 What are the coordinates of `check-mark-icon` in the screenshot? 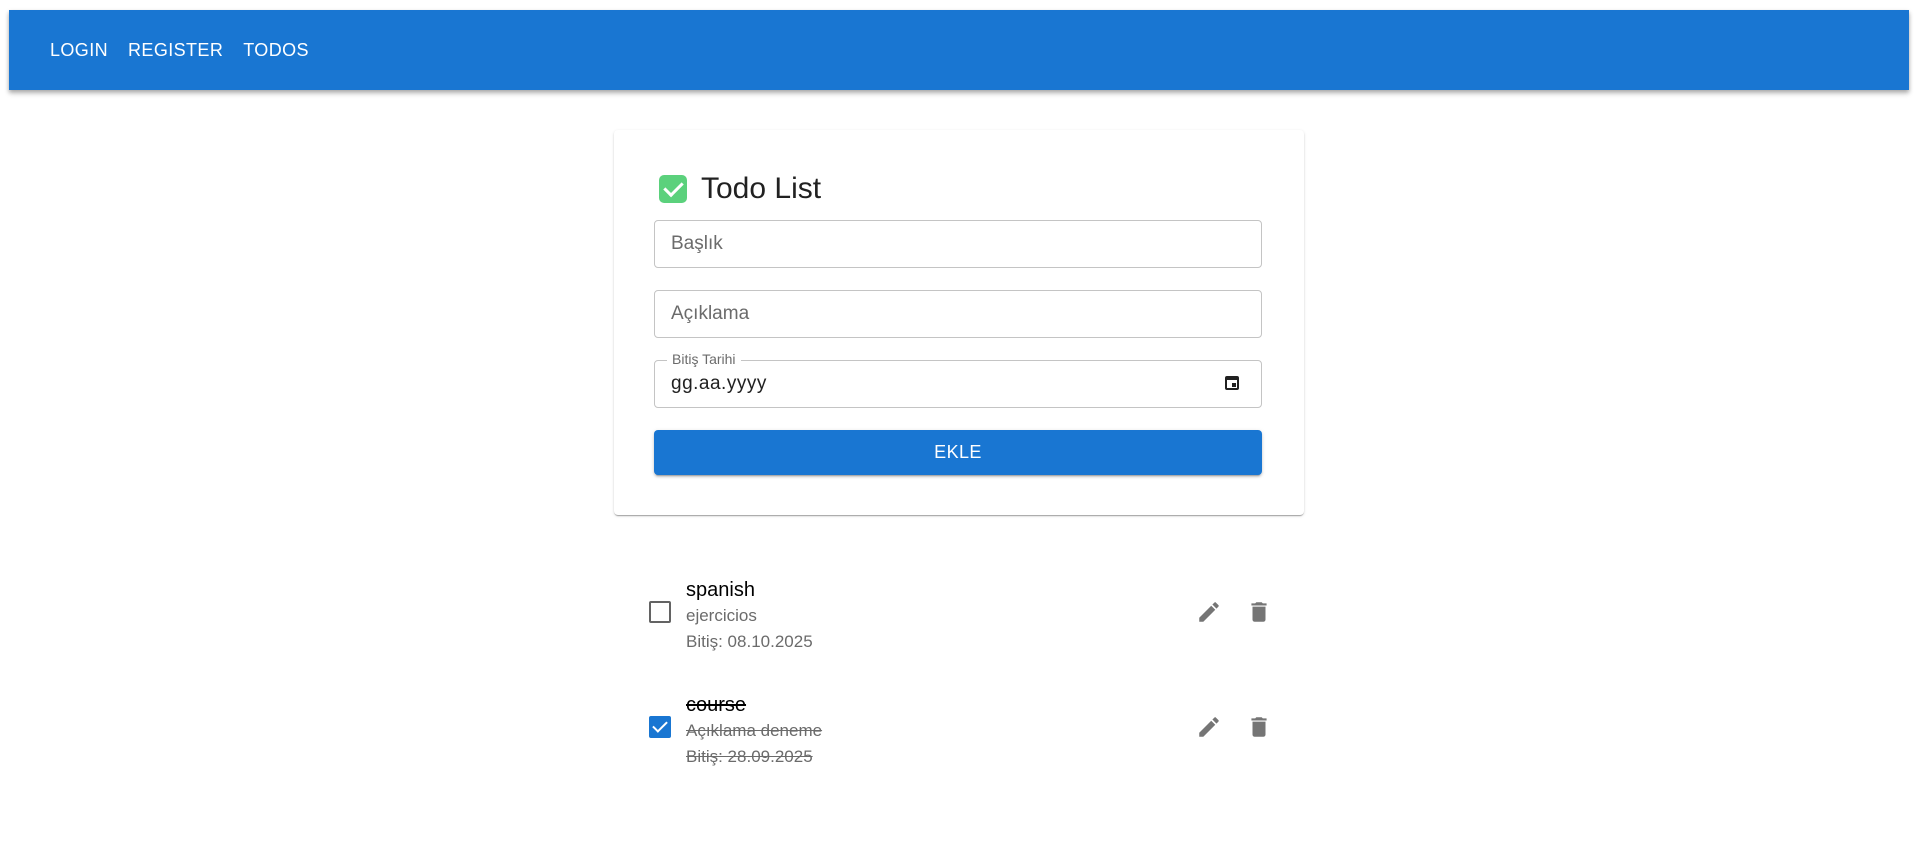 It's located at (673, 189).